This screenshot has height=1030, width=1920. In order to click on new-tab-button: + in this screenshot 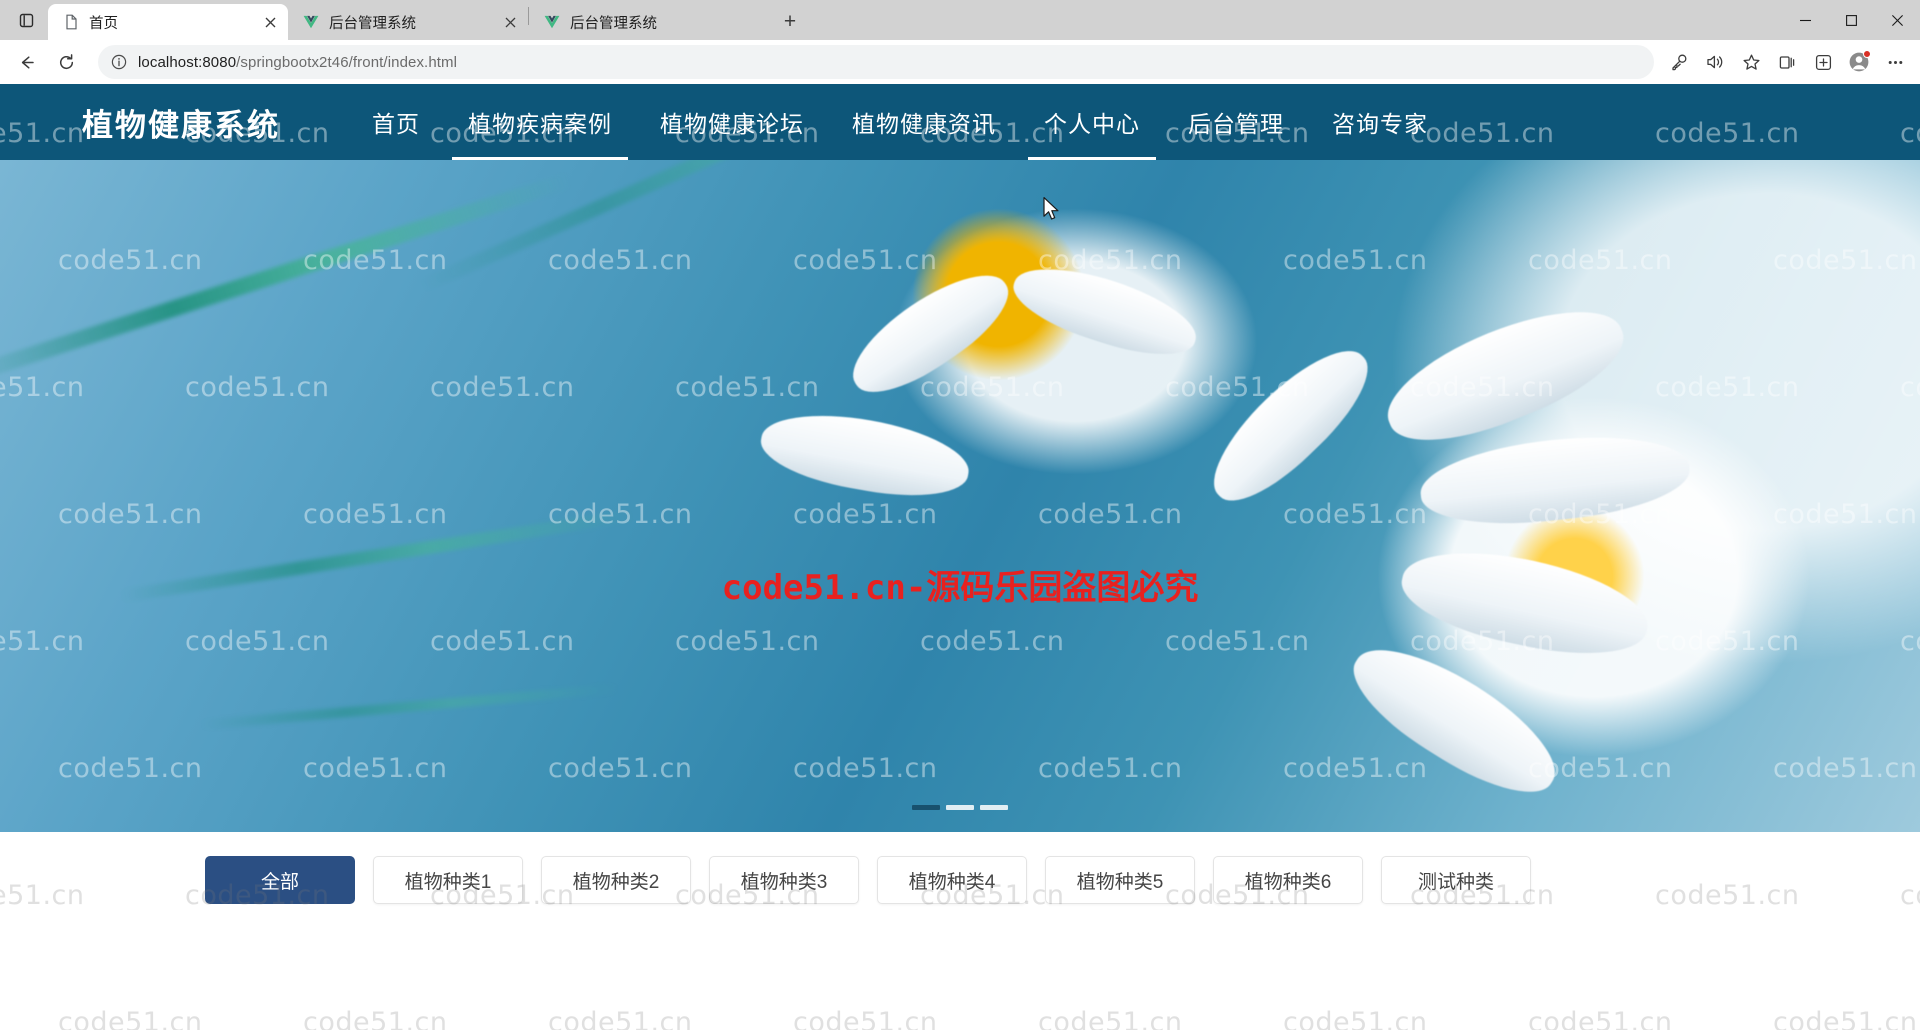, I will do `click(790, 21)`.